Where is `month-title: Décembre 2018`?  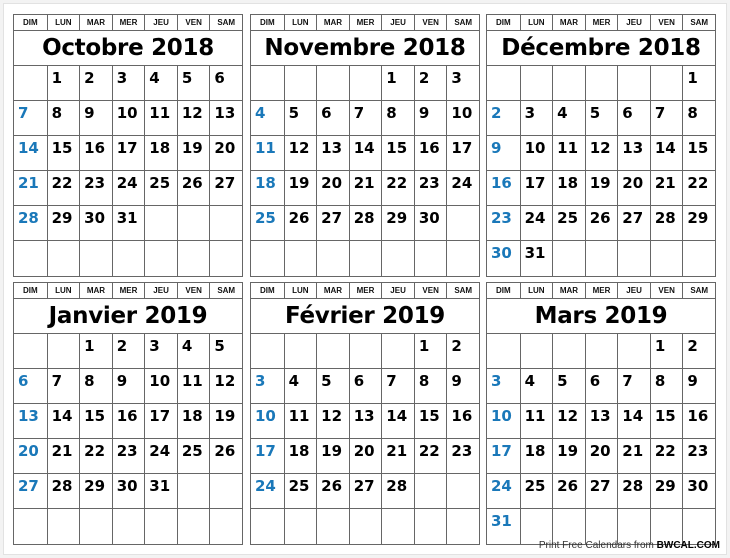 month-title: Décembre 2018 is located at coordinates (601, 48).